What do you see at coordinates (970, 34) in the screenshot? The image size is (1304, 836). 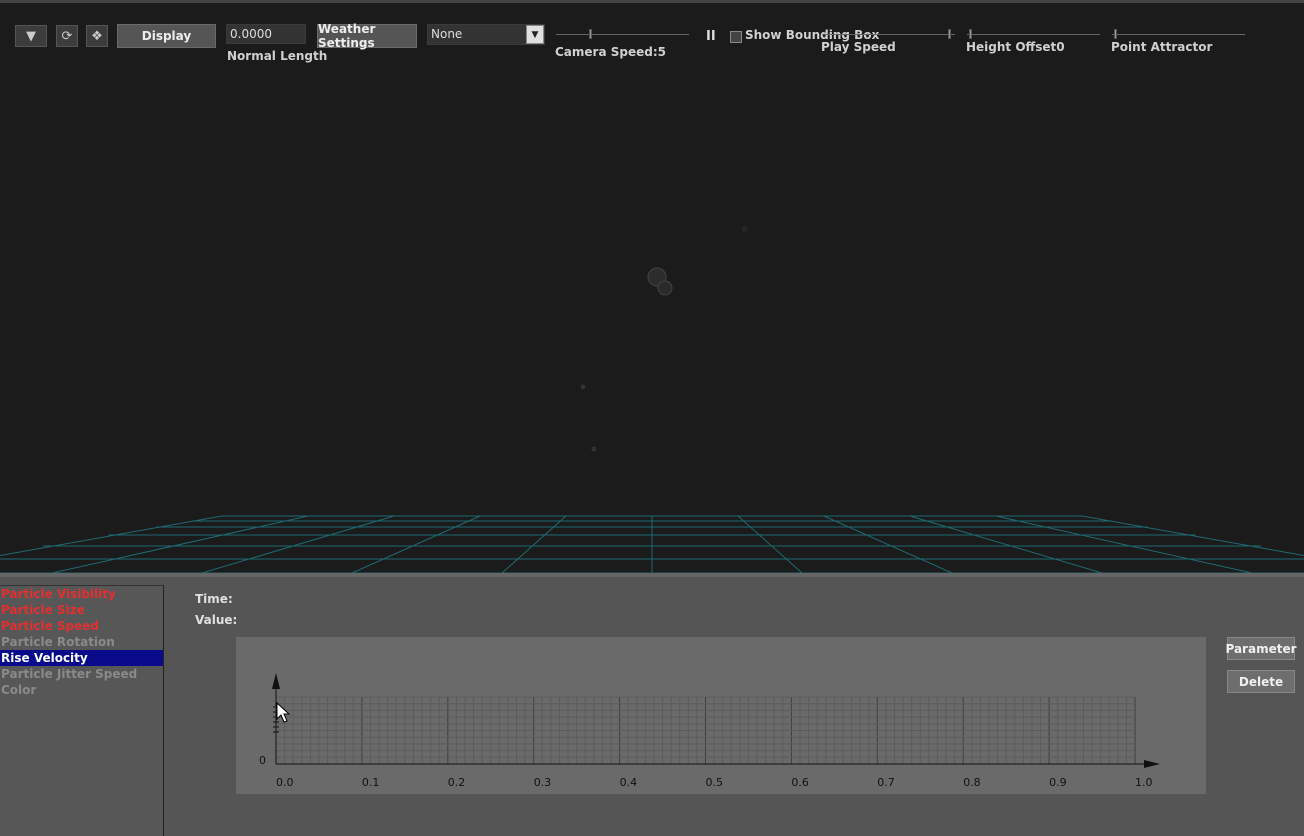 I see `height-offset-slider-handle` at bounding box center [970, 34].